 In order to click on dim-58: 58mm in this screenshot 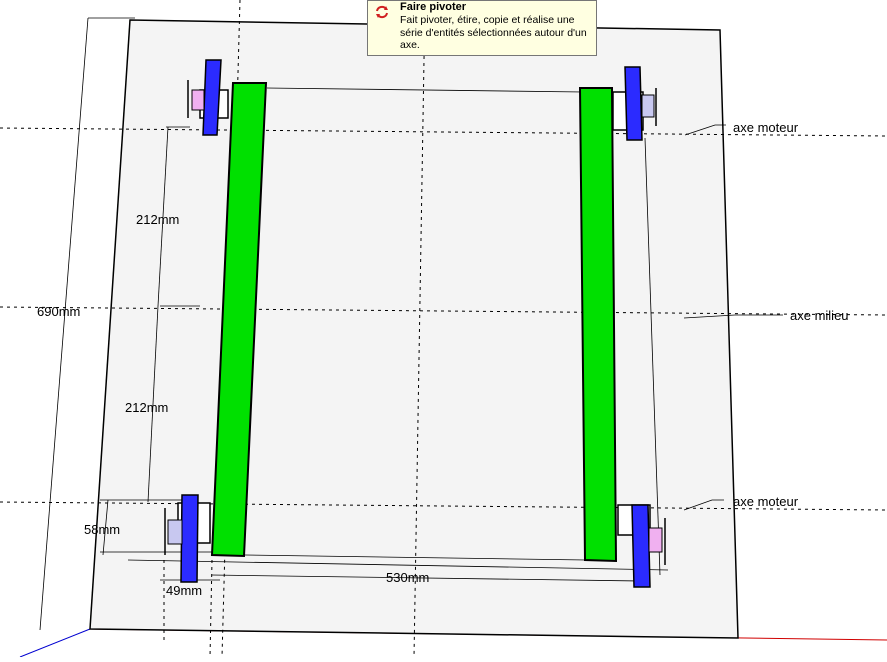, I will do `click(102, 529)`.